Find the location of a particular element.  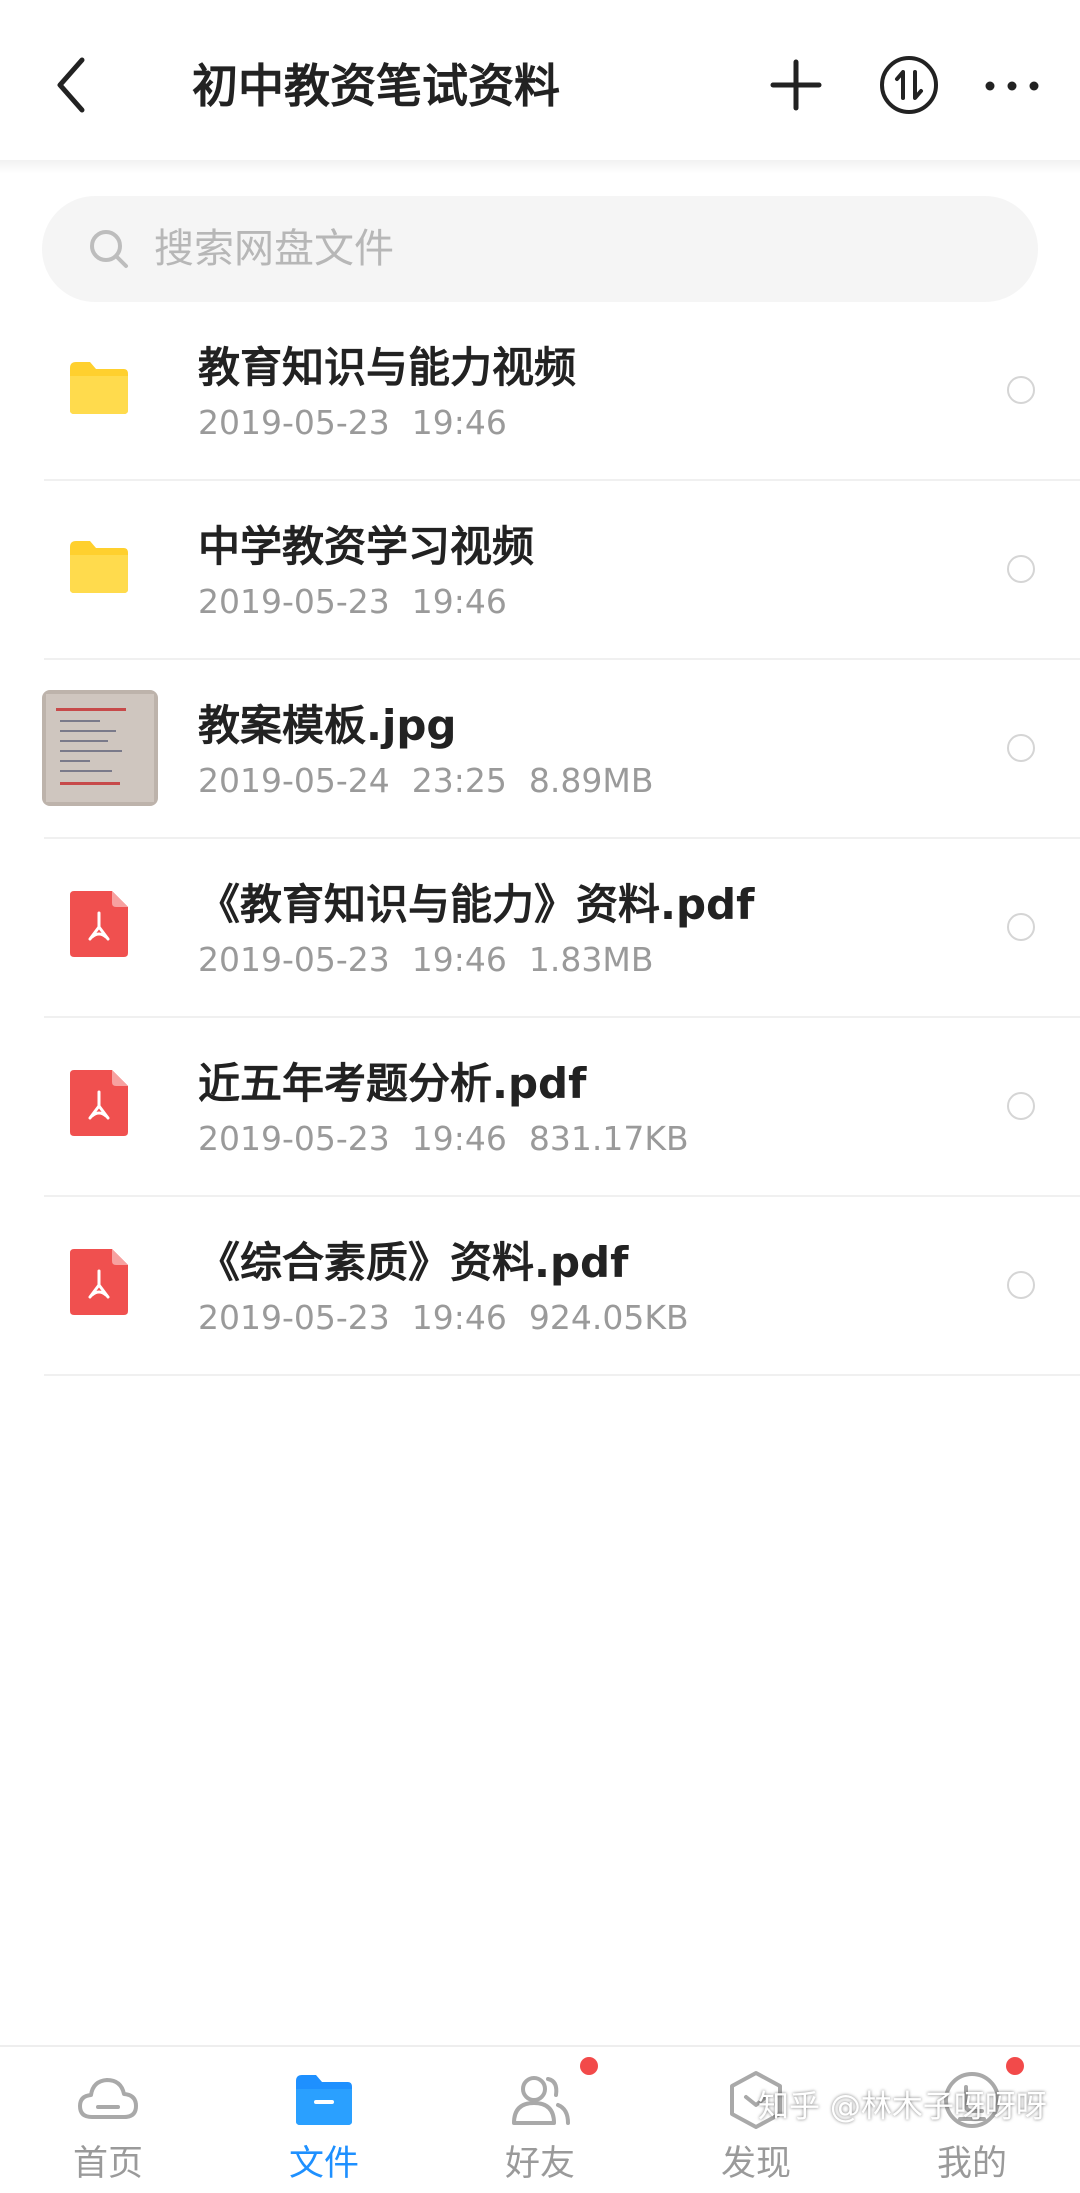

more-horizontal-icon is located at coordinates (1012, 86).